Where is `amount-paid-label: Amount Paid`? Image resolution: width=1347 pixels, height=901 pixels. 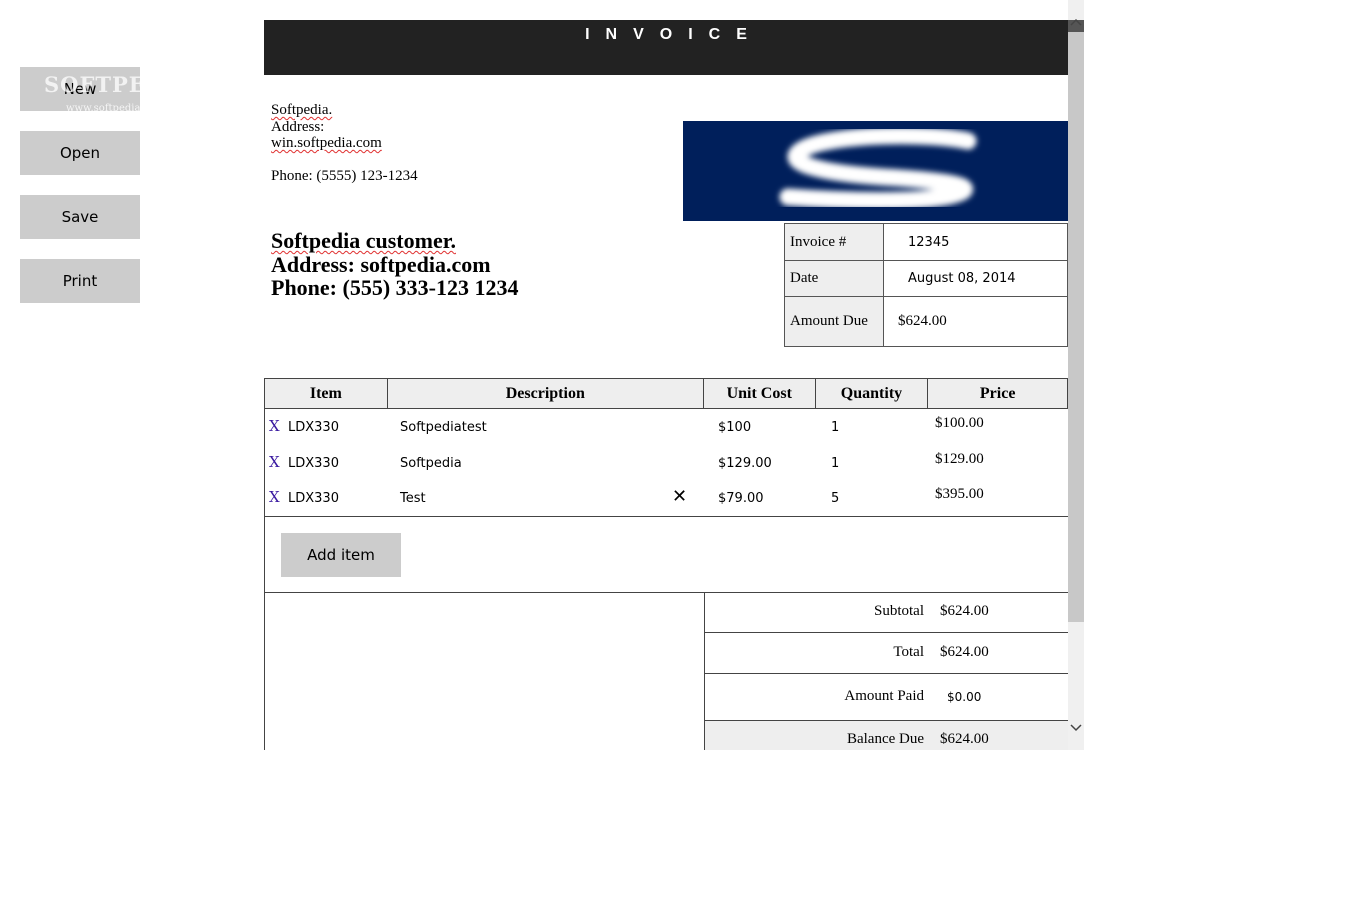 amount-paid-label: Amount Paid is located at coordinates (884, 696).